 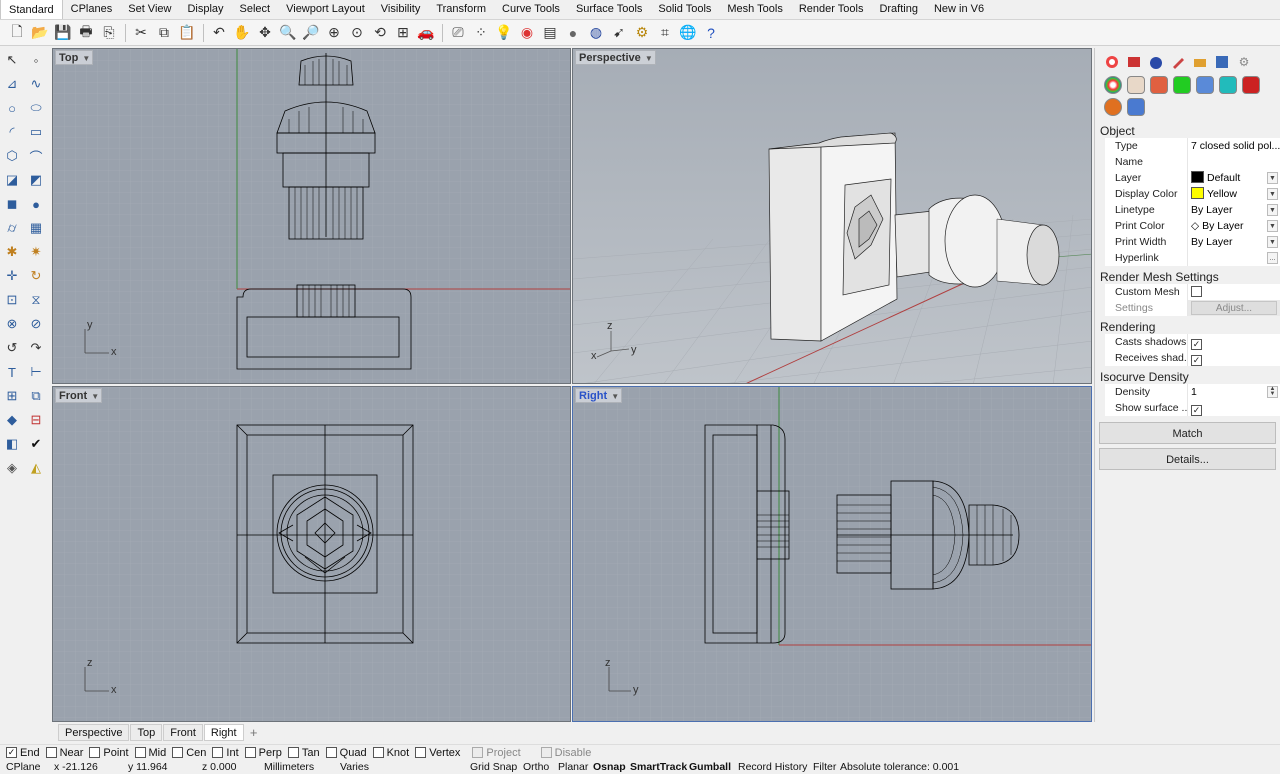 What do you see at coordinates (609, 767) in the screenshot?
I see `osnap-toggle: Osnap` at bounding box center [609, 767].